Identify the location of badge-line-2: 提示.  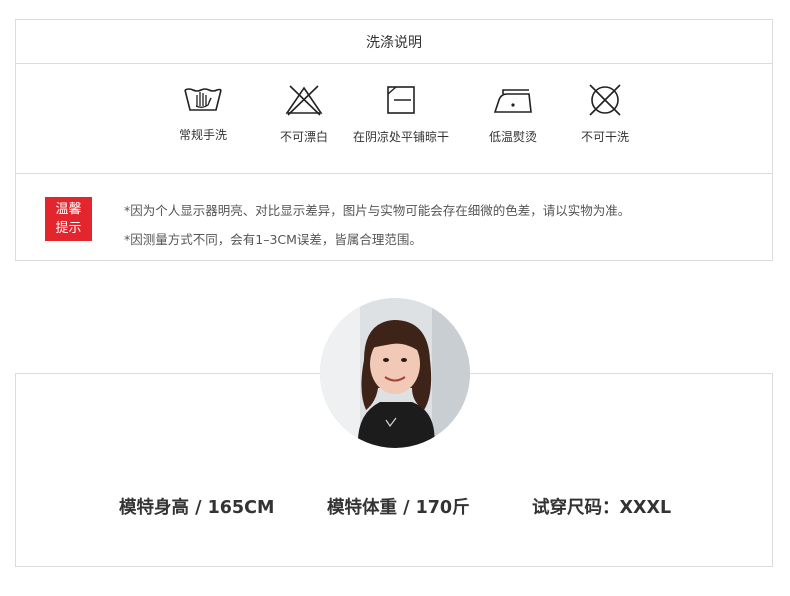
(68, 228).